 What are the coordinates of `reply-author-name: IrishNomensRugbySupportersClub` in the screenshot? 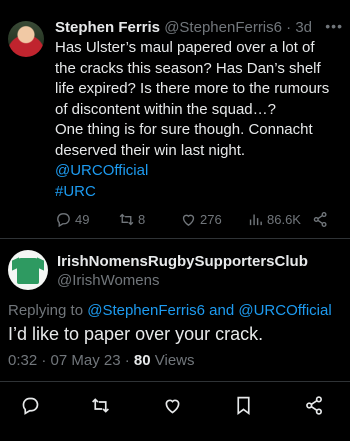 It's located at (182, 261).